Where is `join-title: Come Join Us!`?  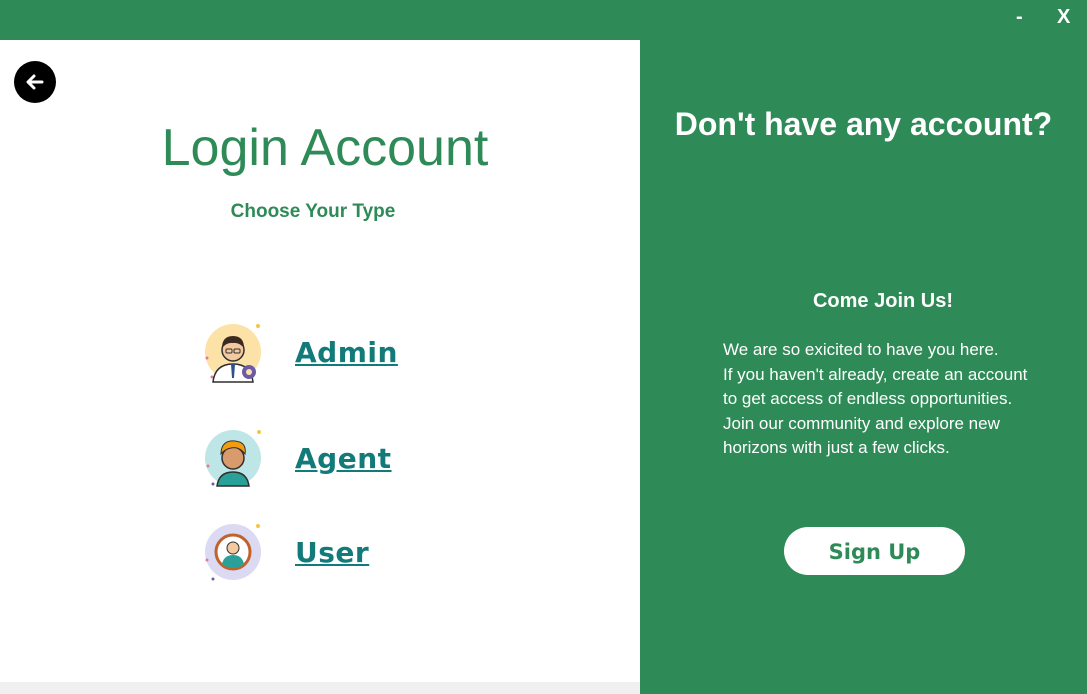
join-title: Come Join Us! is located at coordinates (883, 301).